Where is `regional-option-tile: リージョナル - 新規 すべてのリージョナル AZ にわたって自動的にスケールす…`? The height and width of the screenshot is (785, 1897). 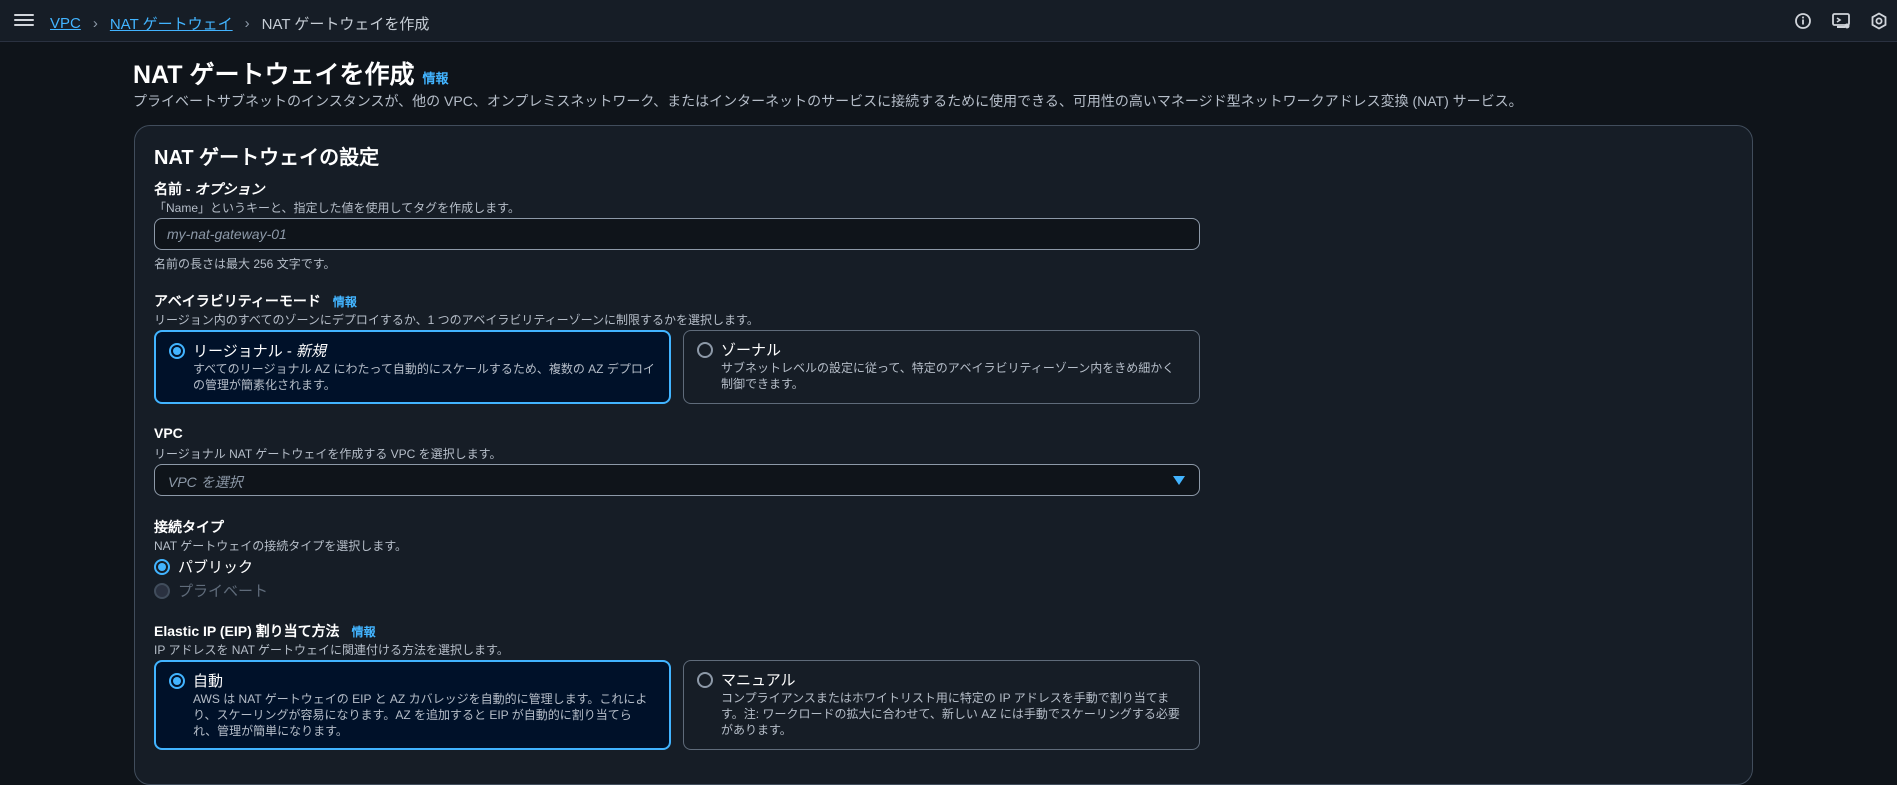
regional-option-tile: リージョナル - 新規 すべてのリージョナル AZ にわたって自動的にスケールす… is located at coordinates (412, 367).